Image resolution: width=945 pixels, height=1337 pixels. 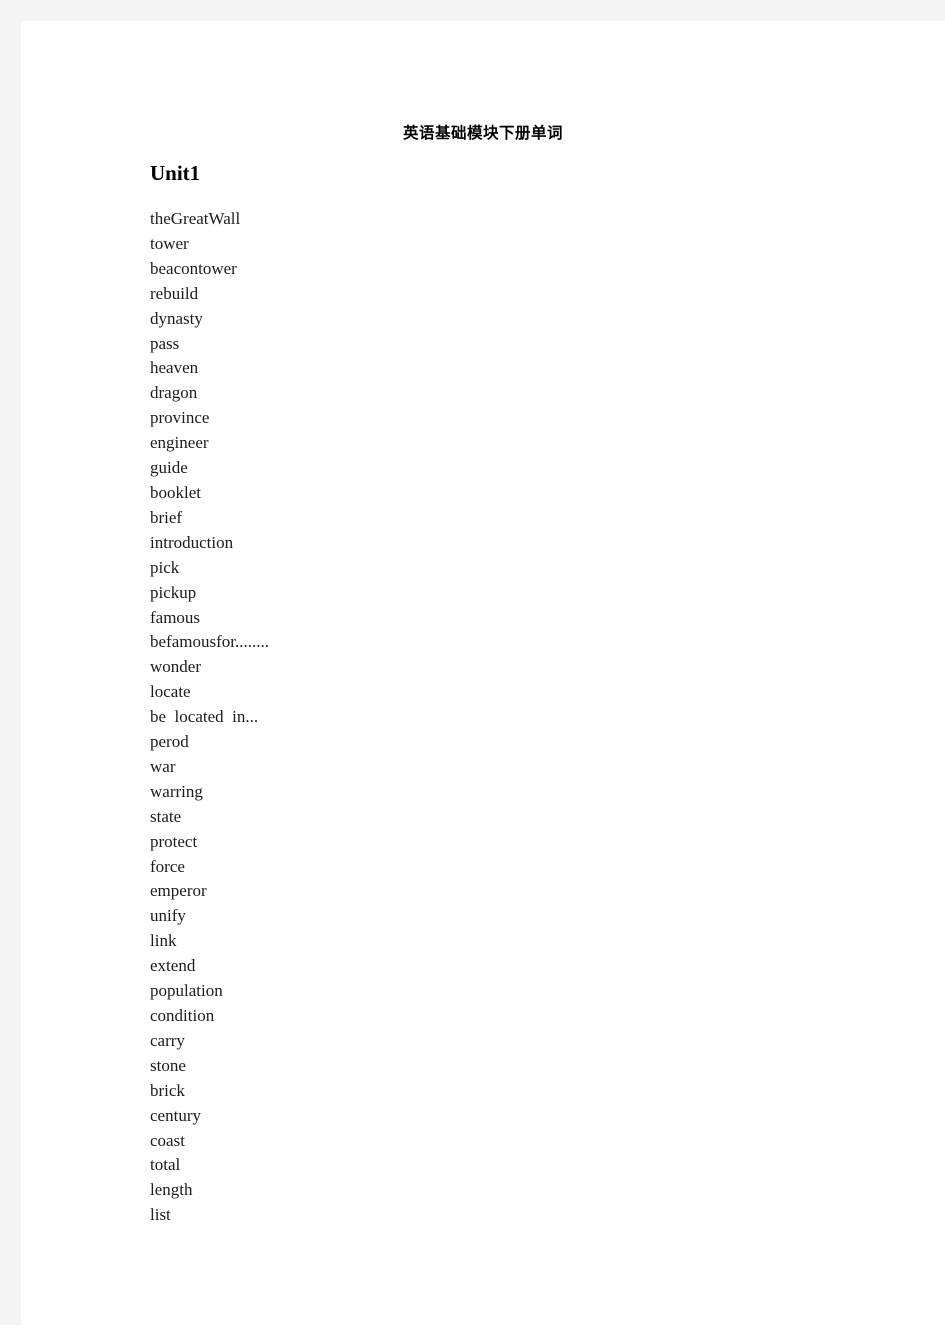 I want to click on word-list-item: warring, so click(x=176, y=791).